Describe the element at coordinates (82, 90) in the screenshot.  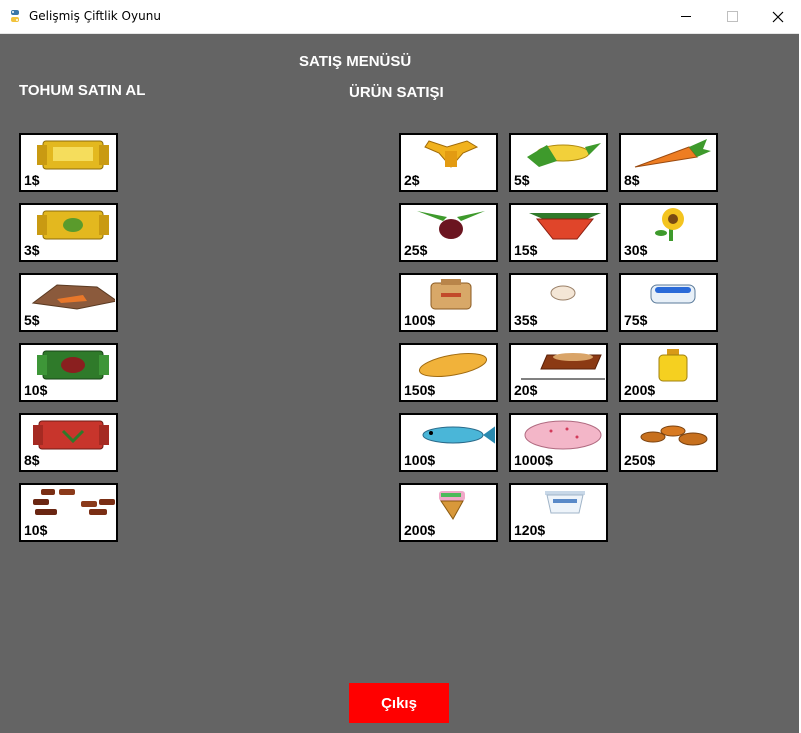
I see `seed-purchase-heading: TOHUM SATIN AL` at that location.